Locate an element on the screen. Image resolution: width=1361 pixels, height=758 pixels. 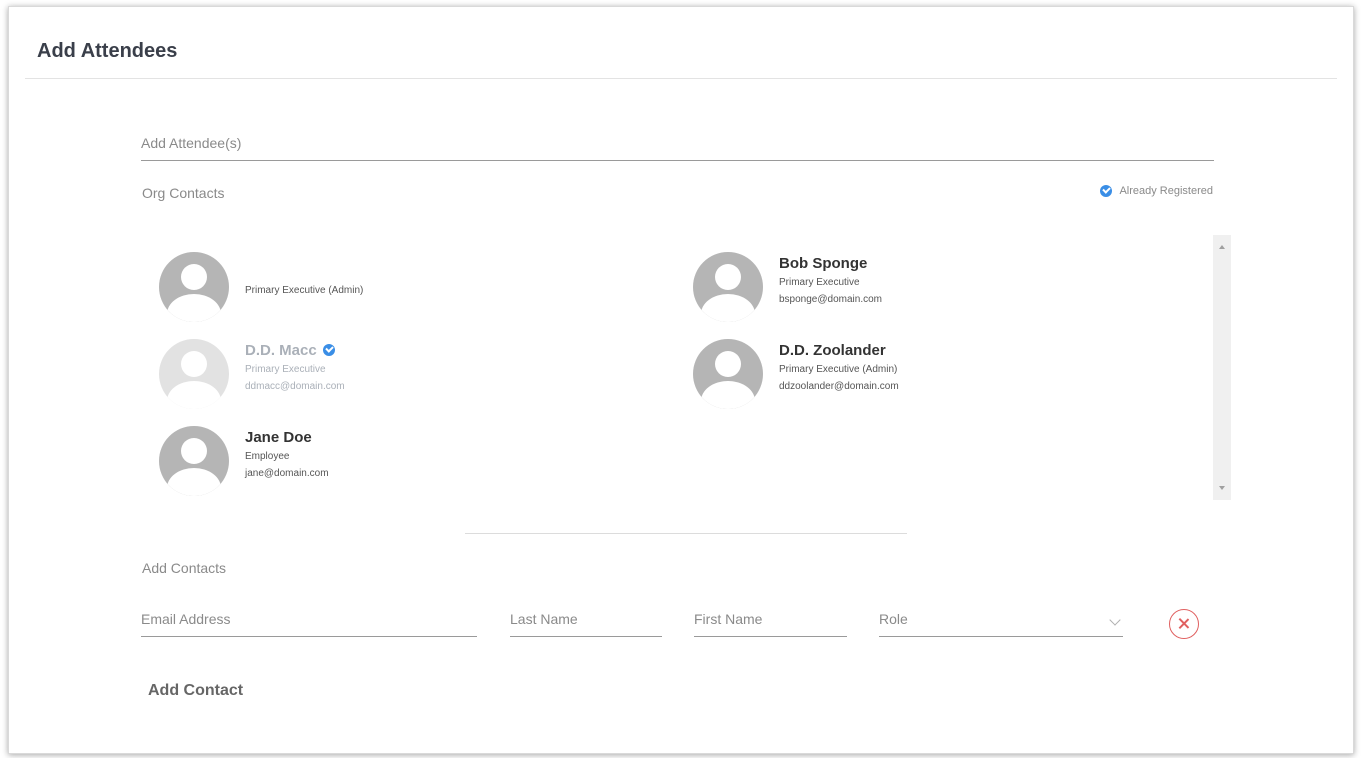
contact-name: D.D. Macc is located at coordinates (281, 350).